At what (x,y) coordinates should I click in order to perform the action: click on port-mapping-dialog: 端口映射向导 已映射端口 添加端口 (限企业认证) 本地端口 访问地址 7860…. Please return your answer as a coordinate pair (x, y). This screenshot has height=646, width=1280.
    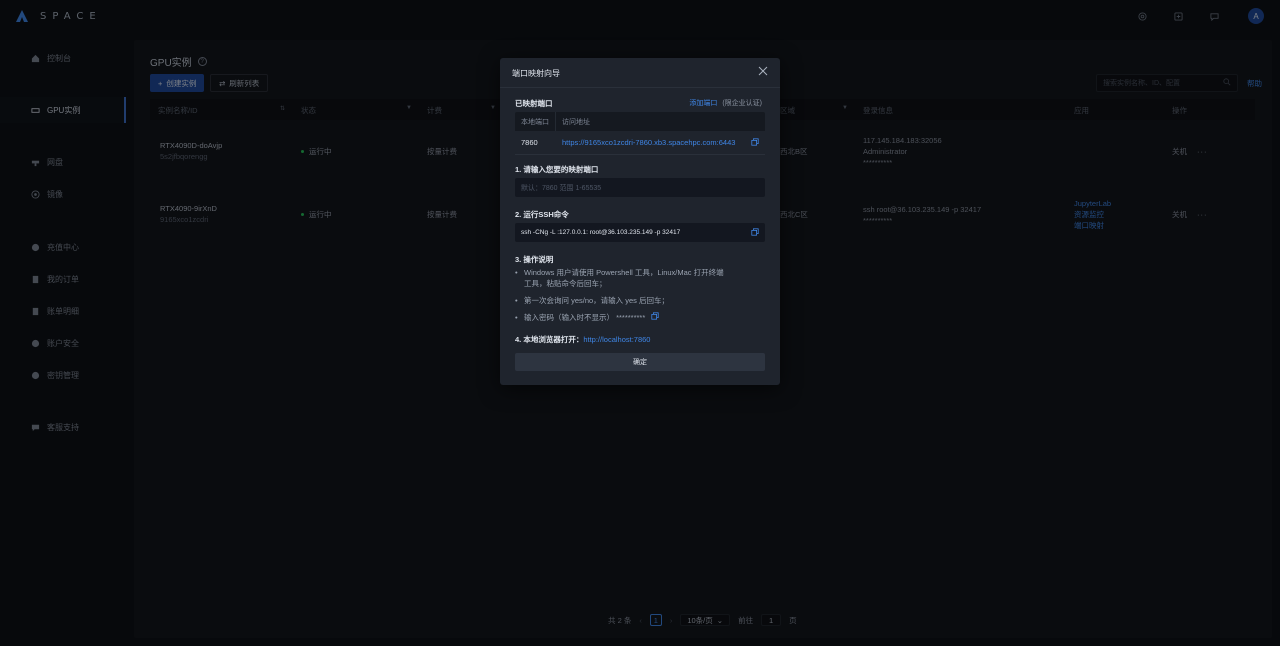
    Looking at the image, I should click on (640, 221).